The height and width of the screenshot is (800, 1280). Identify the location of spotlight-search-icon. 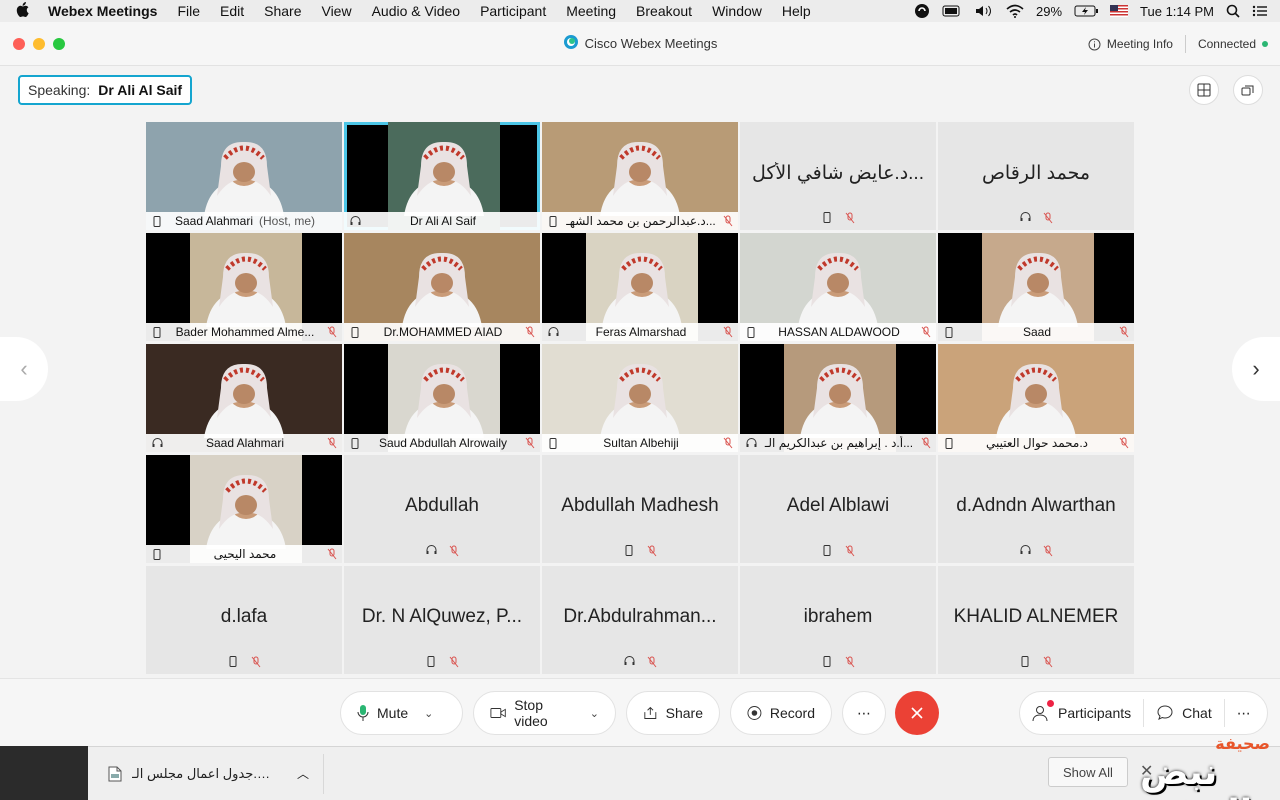
(1233, 11).